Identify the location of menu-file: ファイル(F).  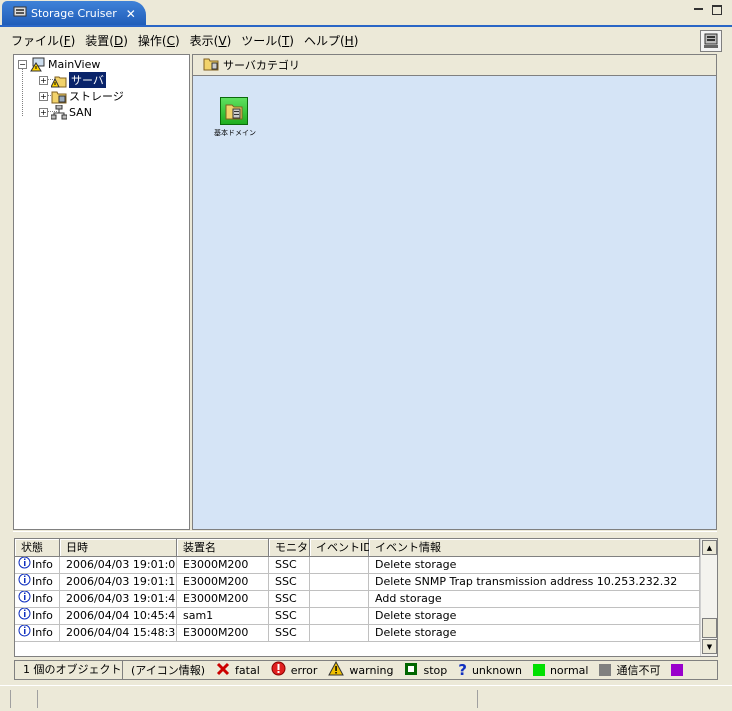
(43, 40).